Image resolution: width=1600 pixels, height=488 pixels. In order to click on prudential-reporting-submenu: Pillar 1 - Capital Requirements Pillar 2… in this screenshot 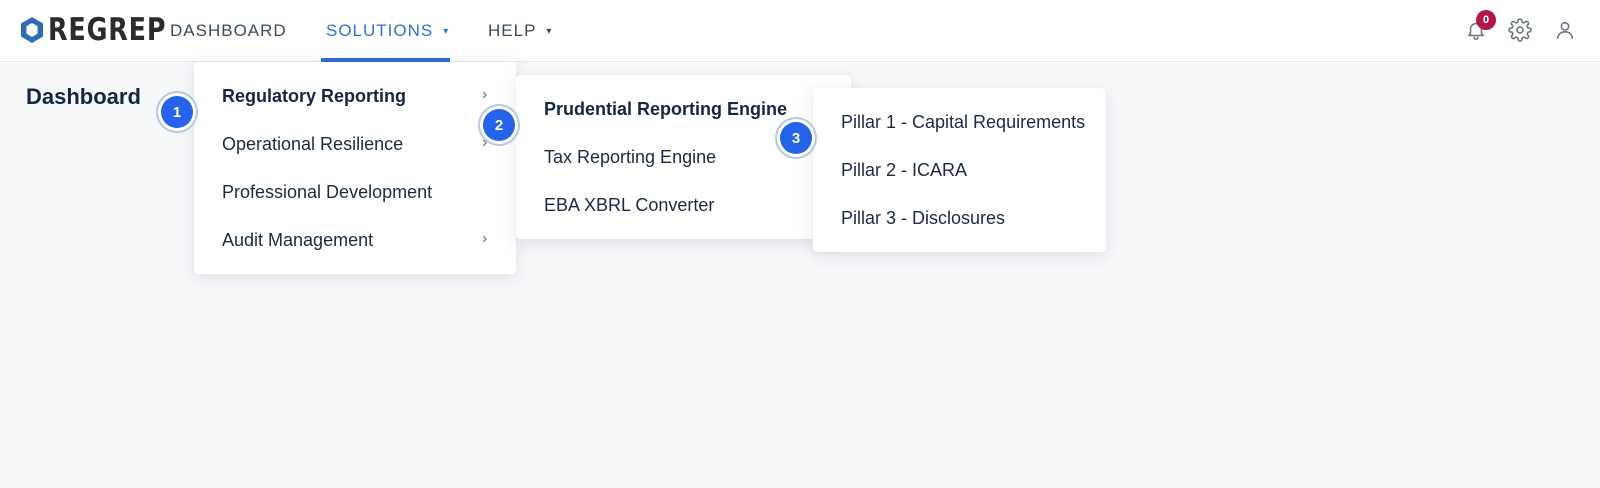, I will do `click(959, 170)`.